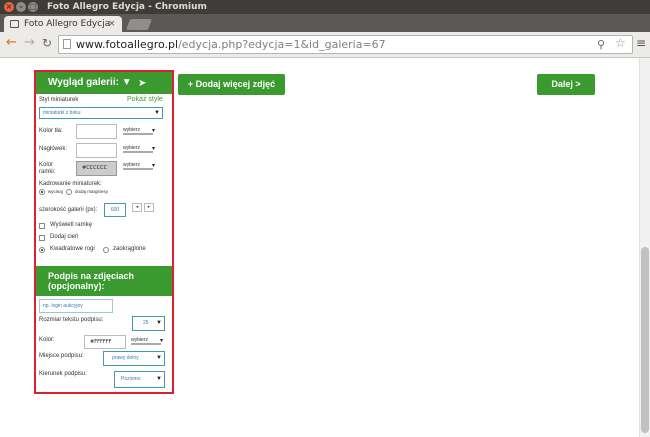  Describe the element at coordinates (641, 43) in the screenshot. I see `menu-icon: ≡` at that location.